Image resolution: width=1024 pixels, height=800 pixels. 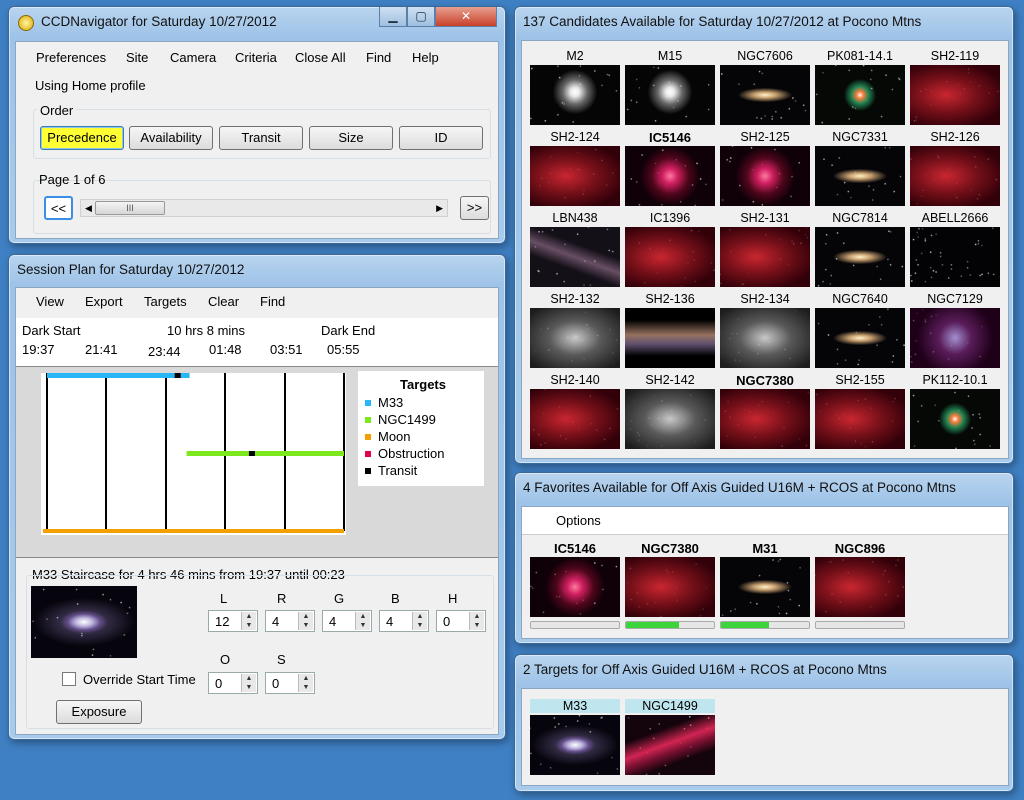 I want to click on candidate-name: SH2-136, so click(x=670, y=299).